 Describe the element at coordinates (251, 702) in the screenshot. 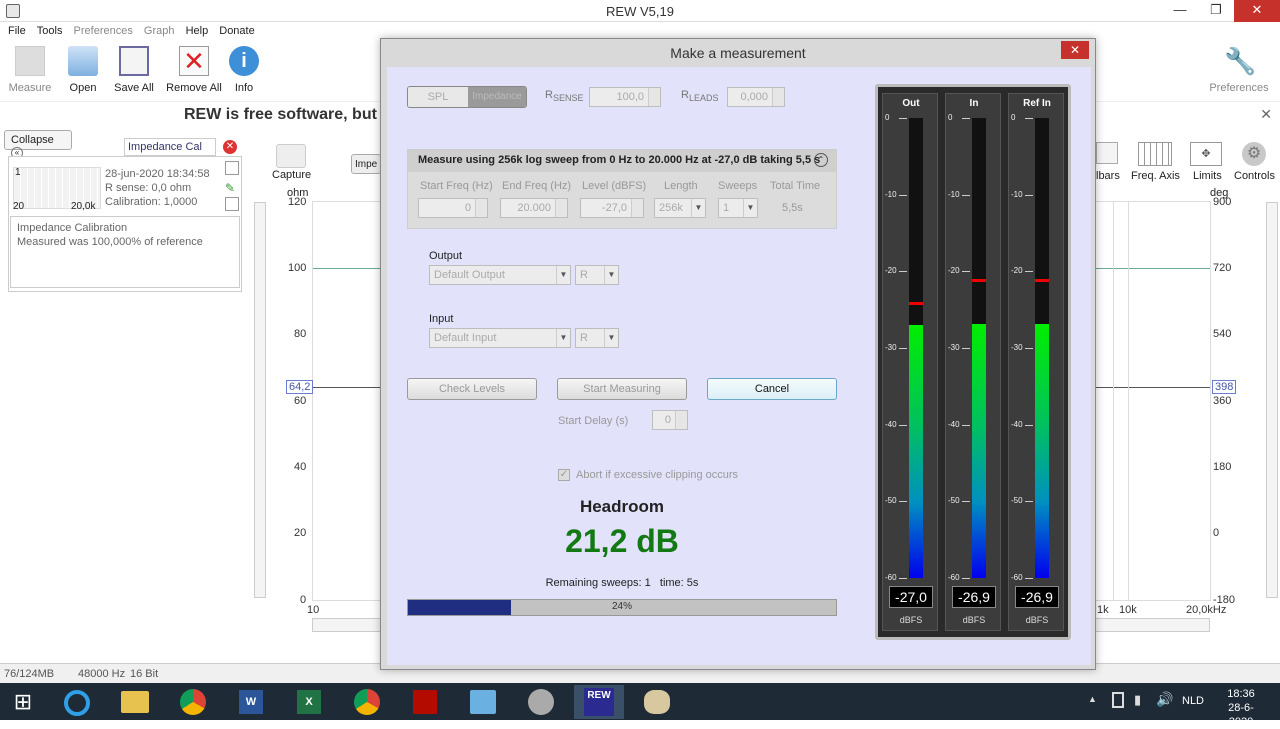

I see `word-icon: W` at that location.